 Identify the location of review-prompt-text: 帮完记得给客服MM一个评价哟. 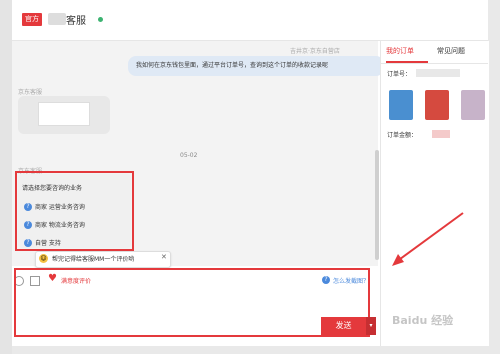
(93, 259).